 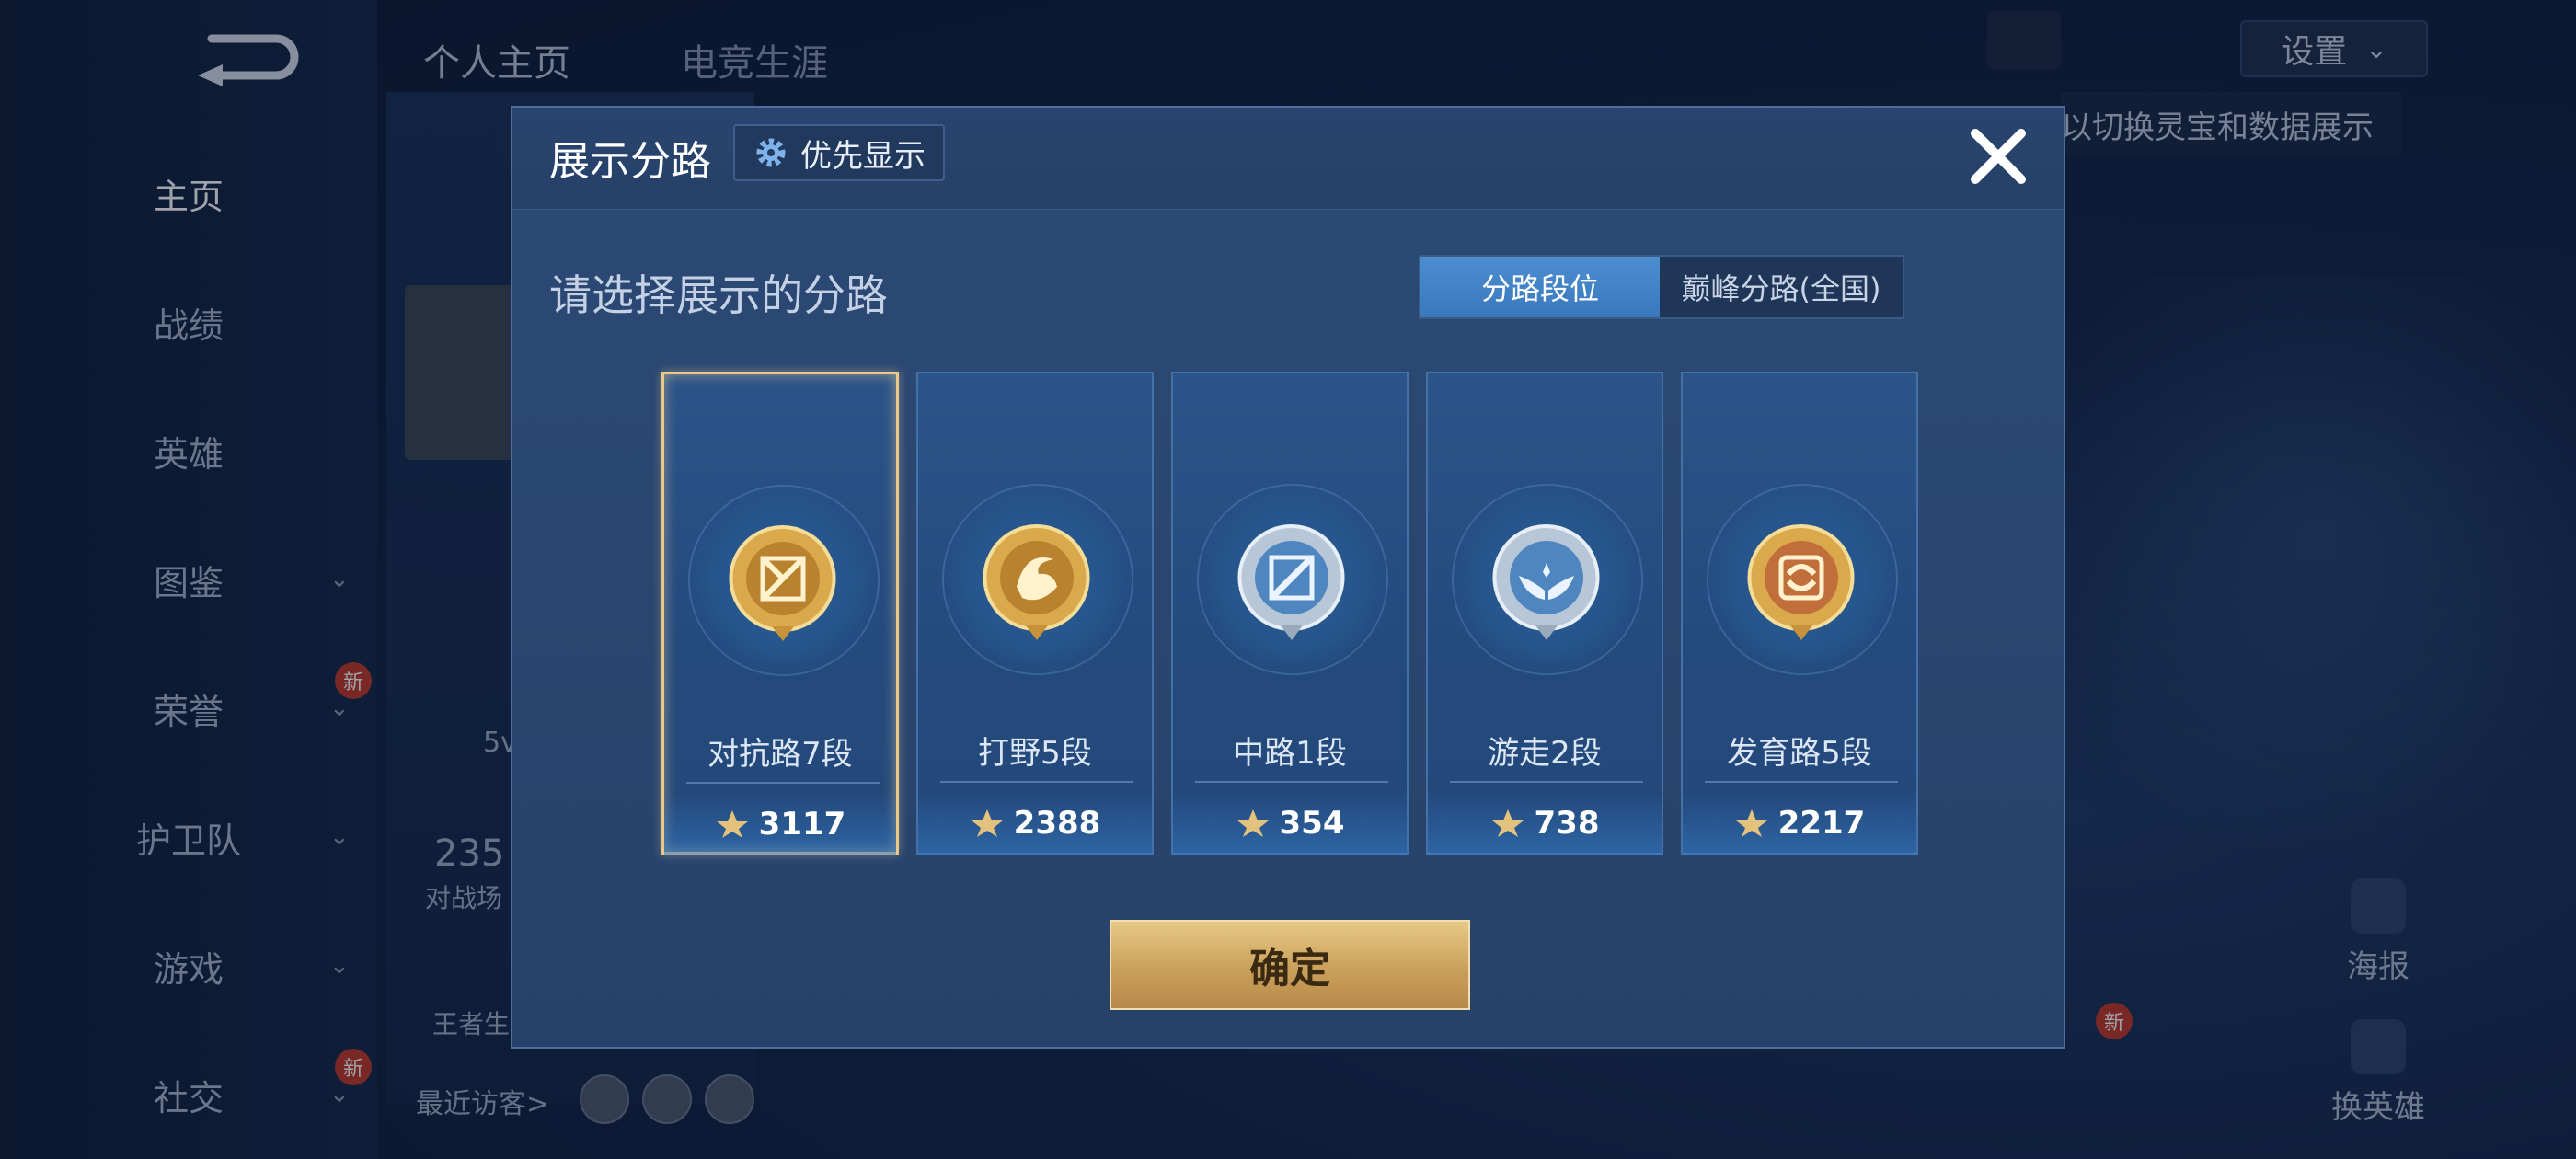 I want to click on lane-card-clash: 对抗路7段 3117, so click(x=780, y=613).